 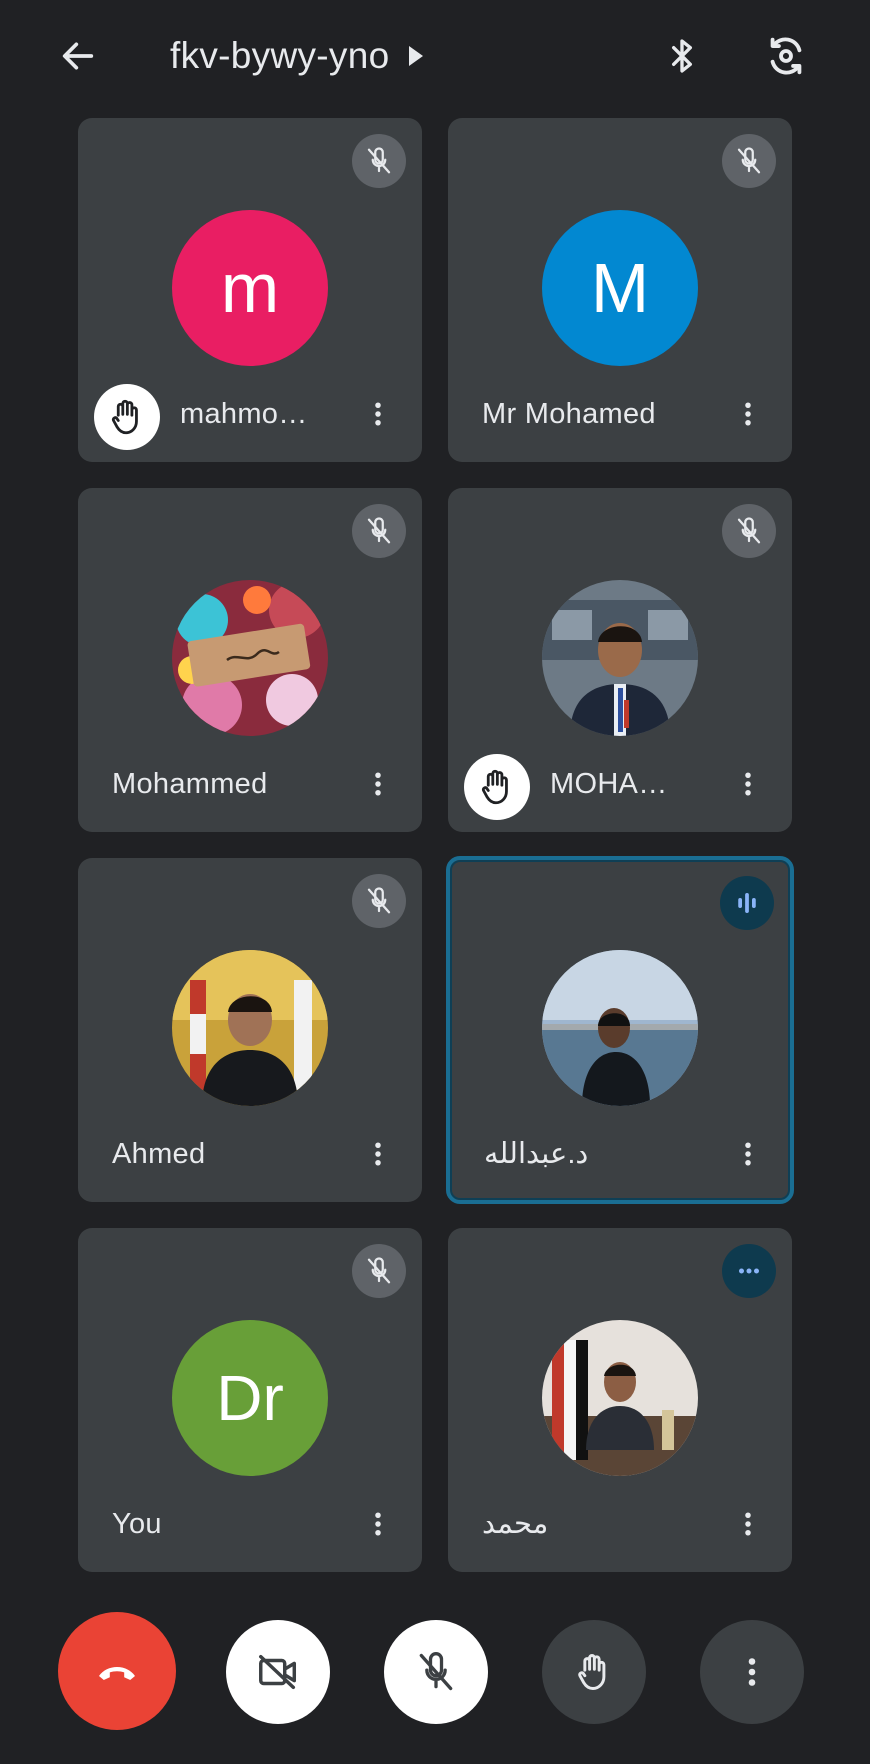 What do you see at coordinates (515, 1524) in the screenshot?
I see `participant-name: محمد` at bounding box center [515, 1524].